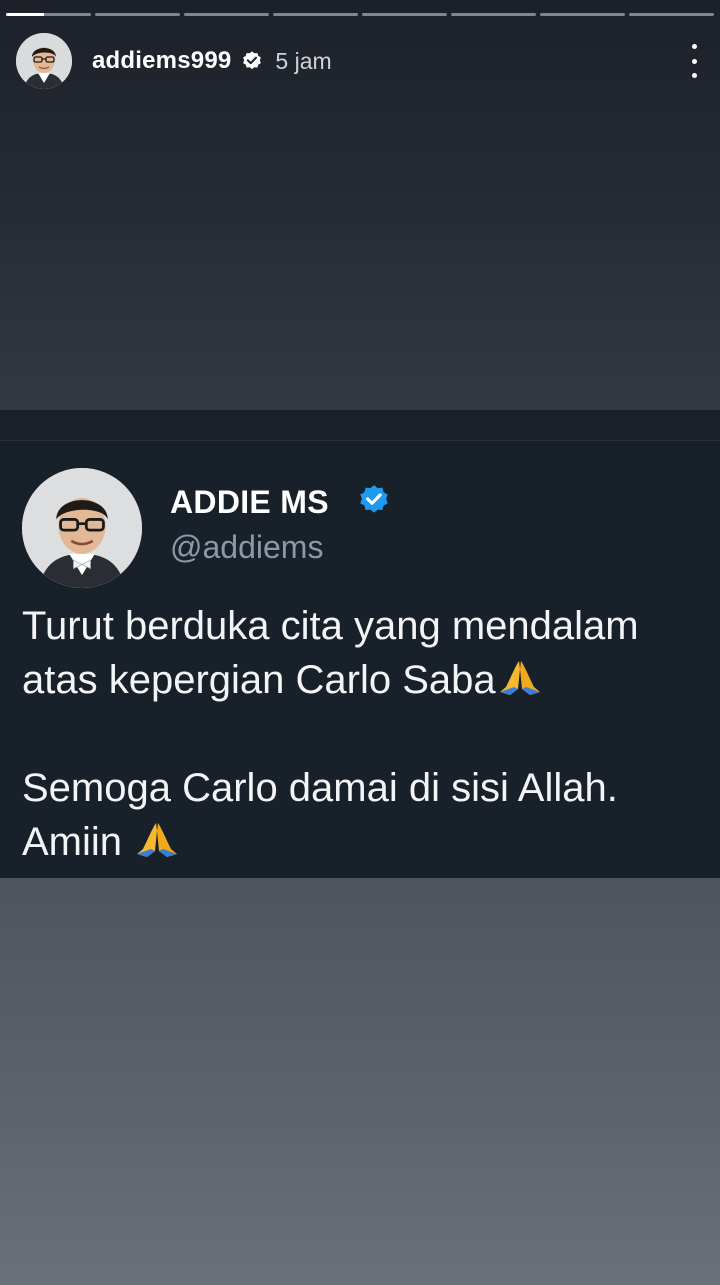 The image size is (720, 1285). What do you see at coordinates (303, 60) in the screenshot?
I see `story-timestamp: 5 jam` at bounding box center [303, 60].